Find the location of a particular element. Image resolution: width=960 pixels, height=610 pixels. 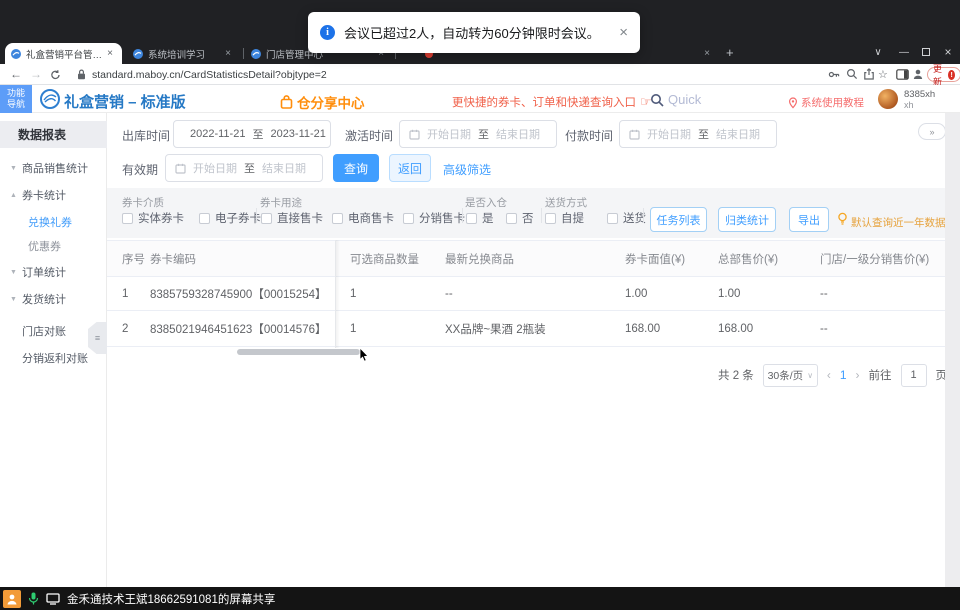

checkbox-direct-sale: 直接售卡 is located at coordinates (292, 218).